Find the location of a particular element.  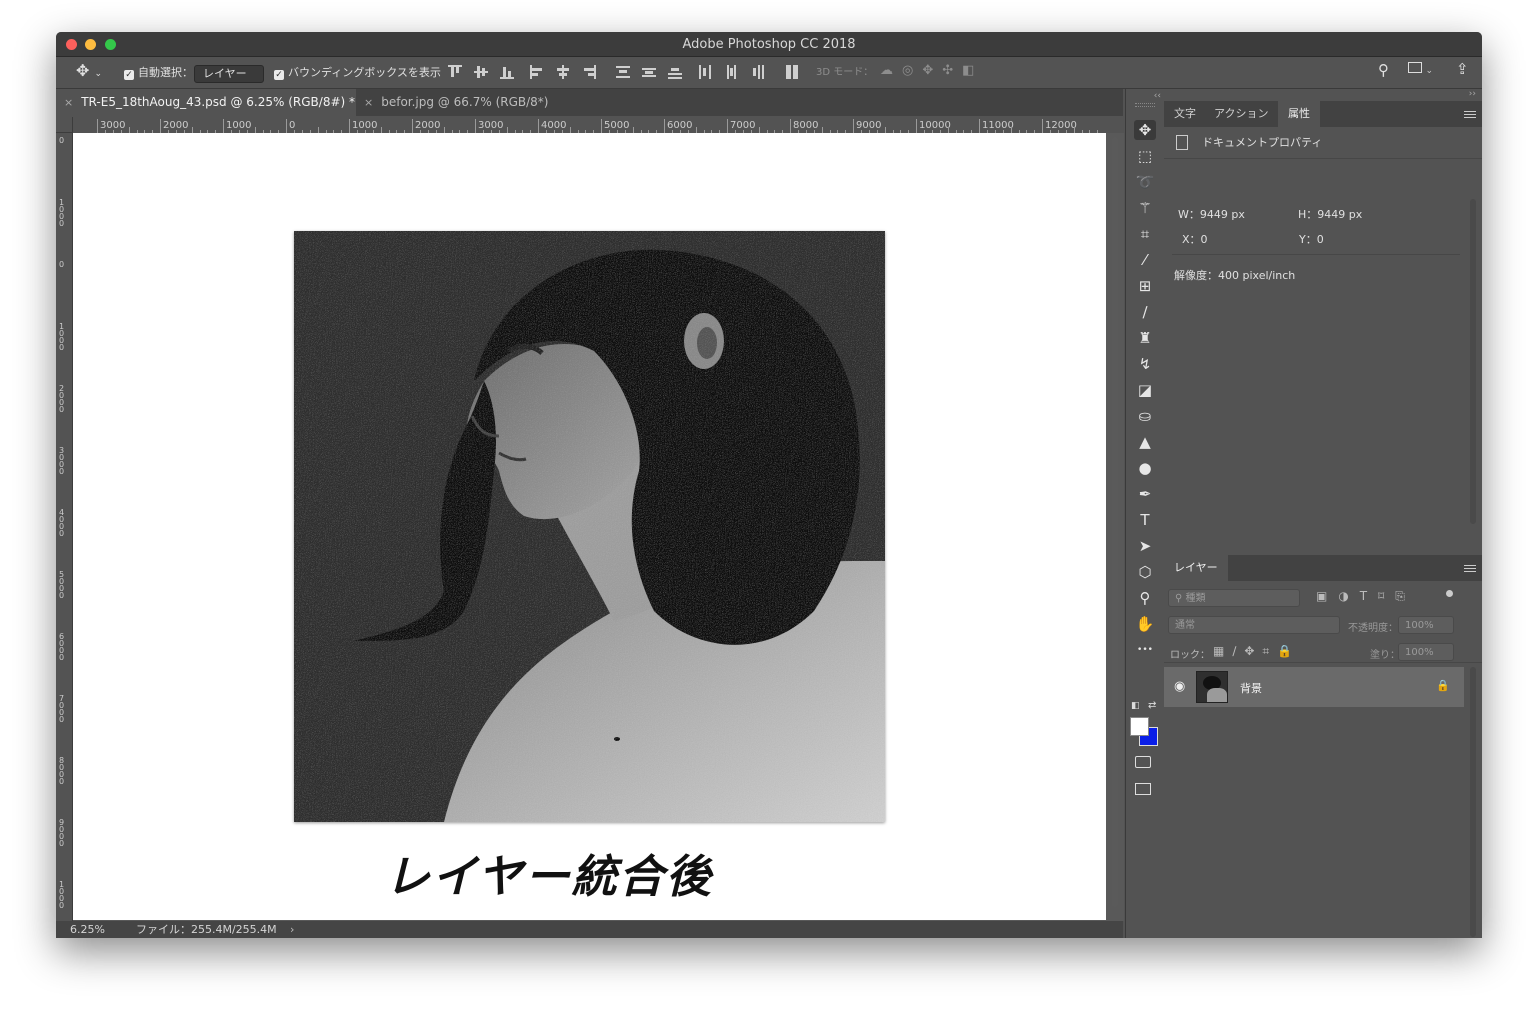

dodge-tool-icon: ● is located at coordinates (1145, 468).